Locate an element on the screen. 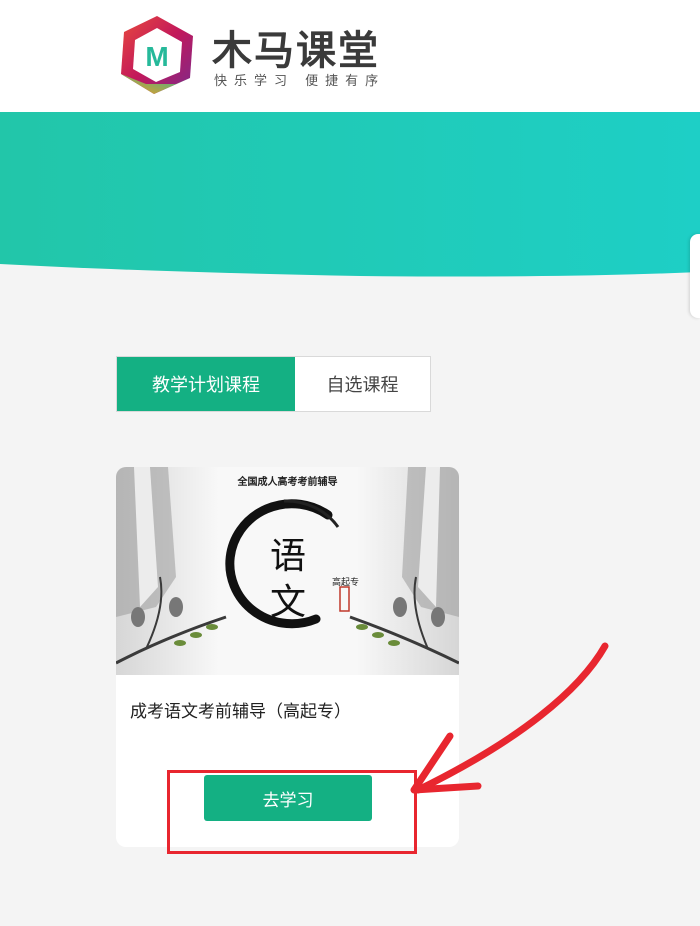 Image resolution: width=700 pixels, height=926 pixels. site-header: M 木马课堂 快乐学习 便捷有序 is located at coordinates (350, 56).